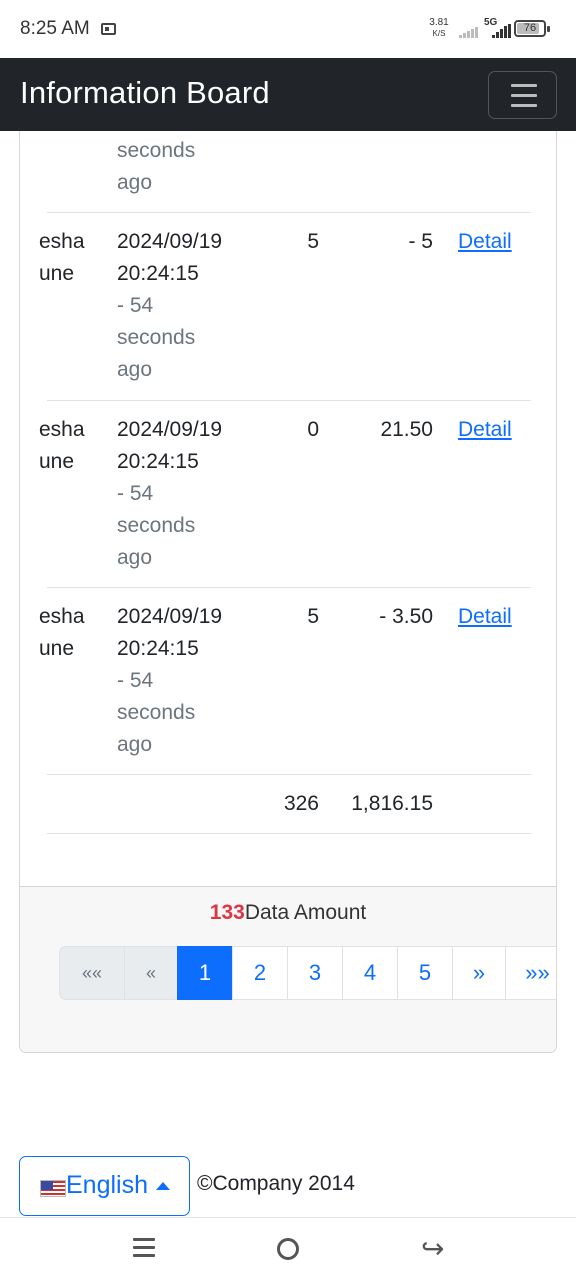  Describe the element at coordinates (530, 973) in the screenshot. I see `last-page-button: »»` at that location.